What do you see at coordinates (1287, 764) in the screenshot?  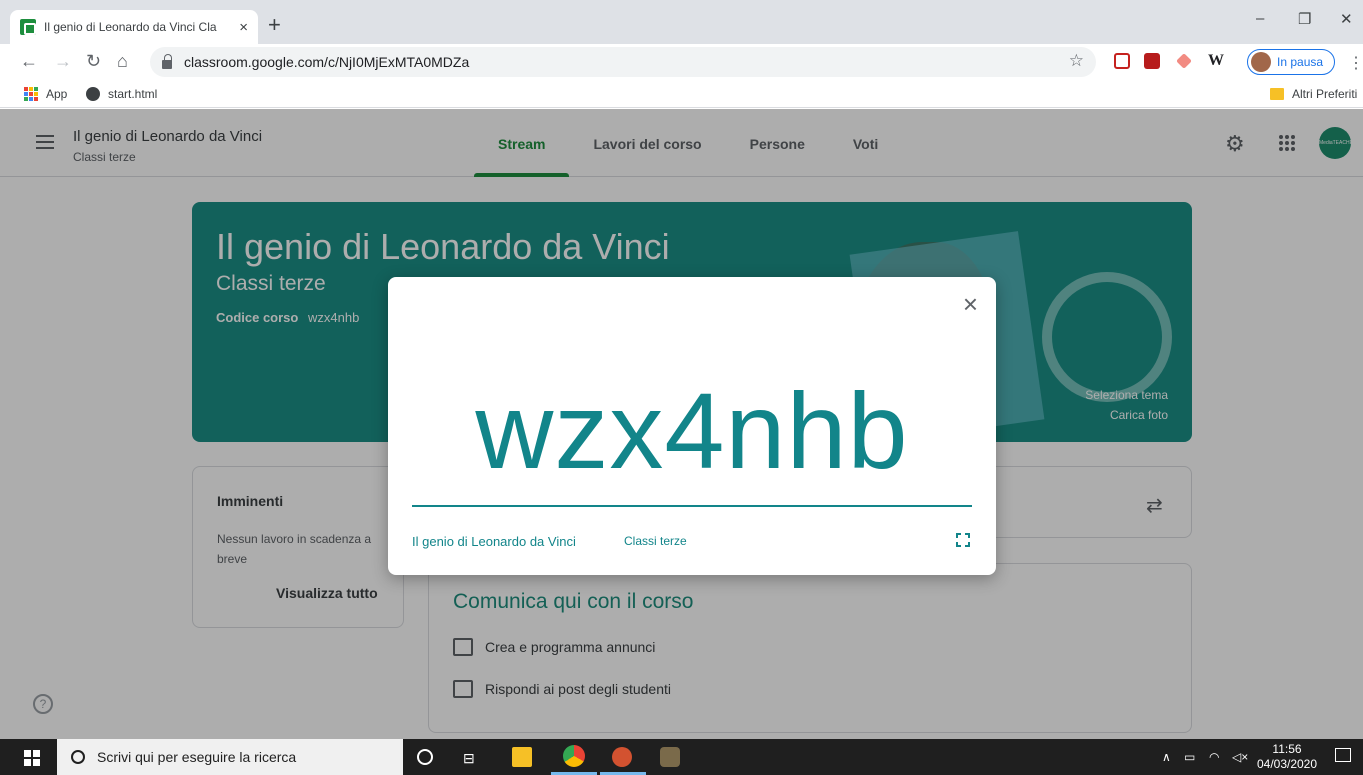 I see `clock-date: 04/03/2020` at bounding box center [1287, 764].